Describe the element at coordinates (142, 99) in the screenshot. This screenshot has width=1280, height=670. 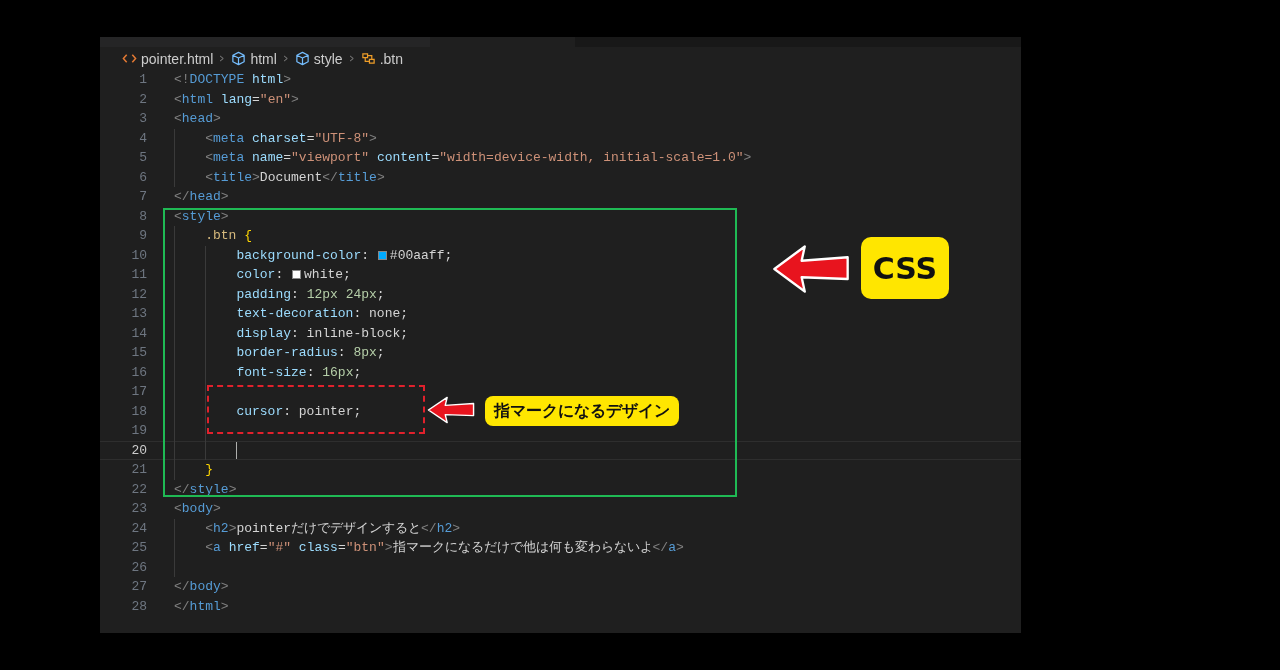
I see `line-number: 2` at that location.